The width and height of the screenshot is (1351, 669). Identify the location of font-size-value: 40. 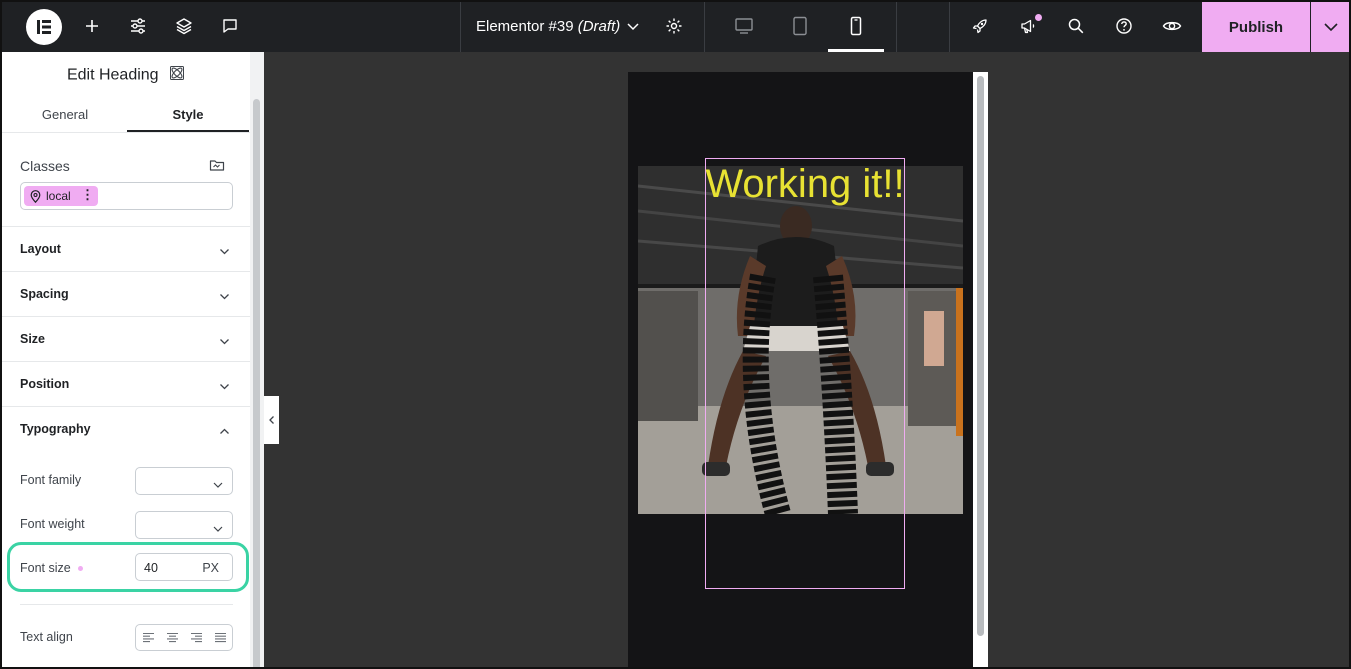
(151, 568).